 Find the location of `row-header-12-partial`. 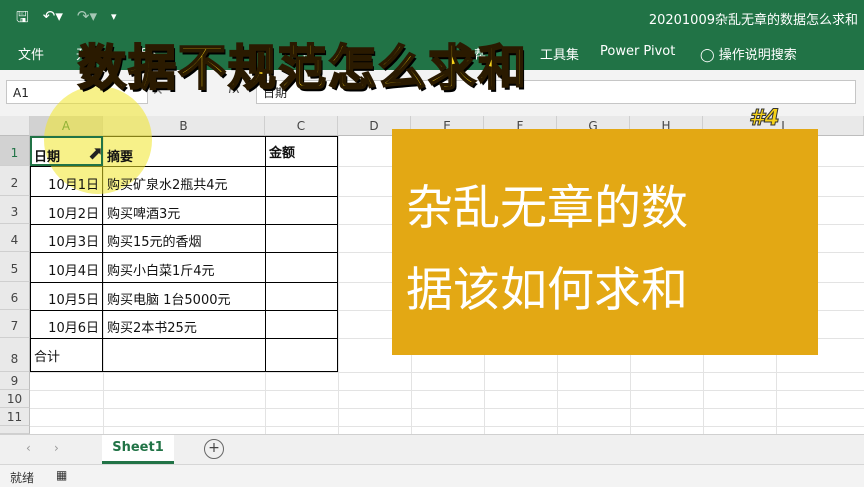

row-header-12-partial is located at coordinates (15, 430).